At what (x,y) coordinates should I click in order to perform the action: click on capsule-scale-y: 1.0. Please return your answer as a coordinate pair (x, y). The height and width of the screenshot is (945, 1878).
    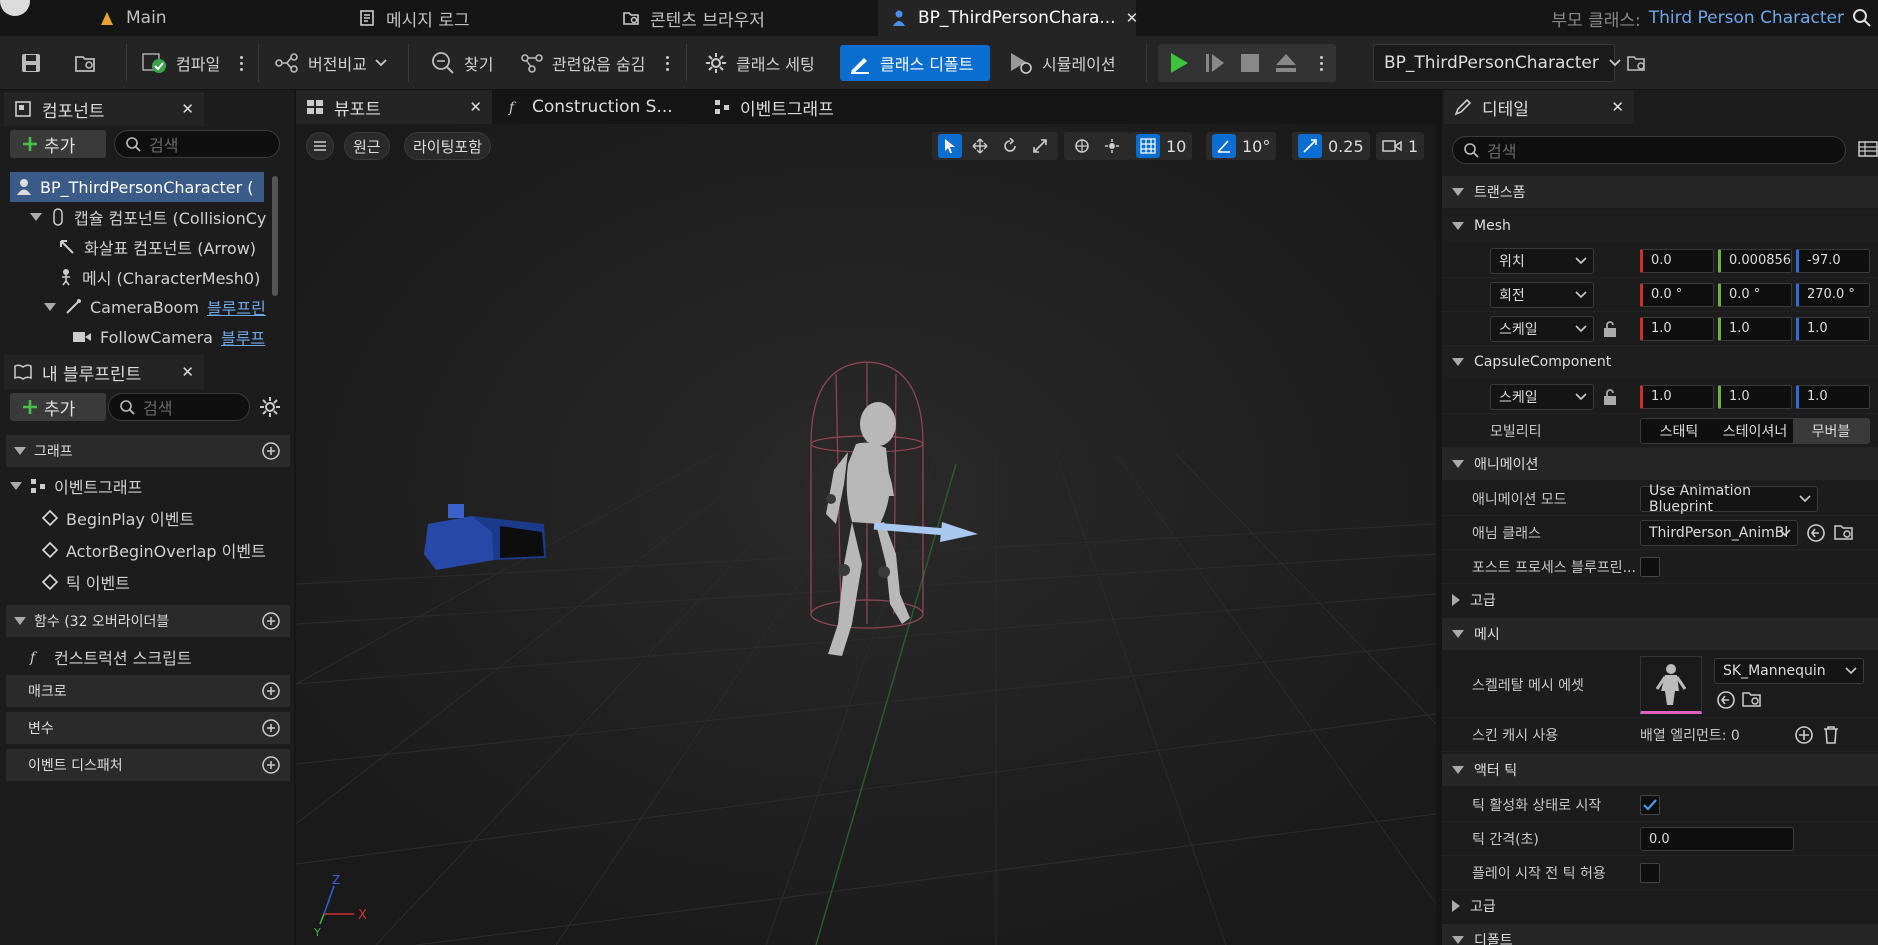
    Looking at the image, I should click on (1755, 396).